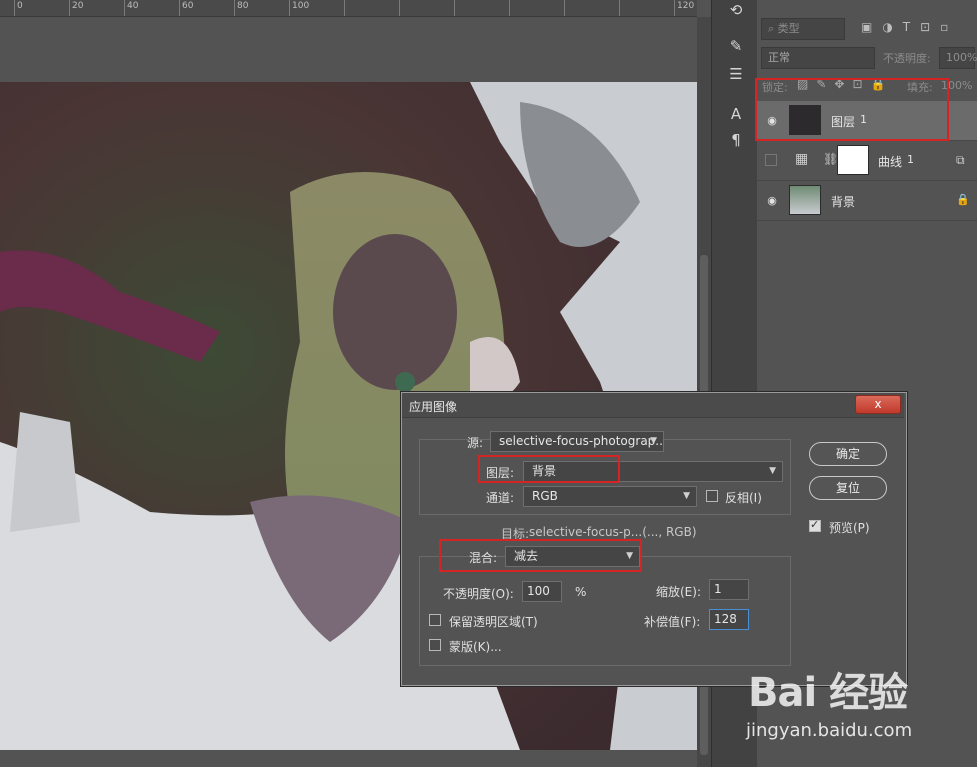 This screenshot has width=977, height=767. I want to click on horizontal-ruler: 0 20 40 60 80 100 120, so click(348, 8).